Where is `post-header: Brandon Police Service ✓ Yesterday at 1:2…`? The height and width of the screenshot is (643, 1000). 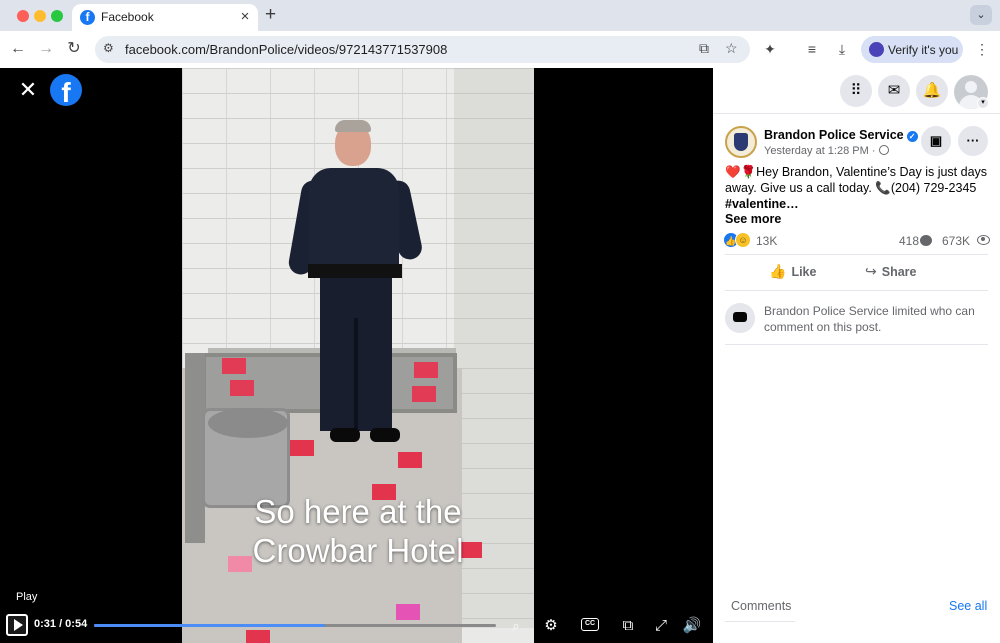 post-header: Brandon Police Service ✓ Yesterday at 1:2… is located at coordinates (857, 146).